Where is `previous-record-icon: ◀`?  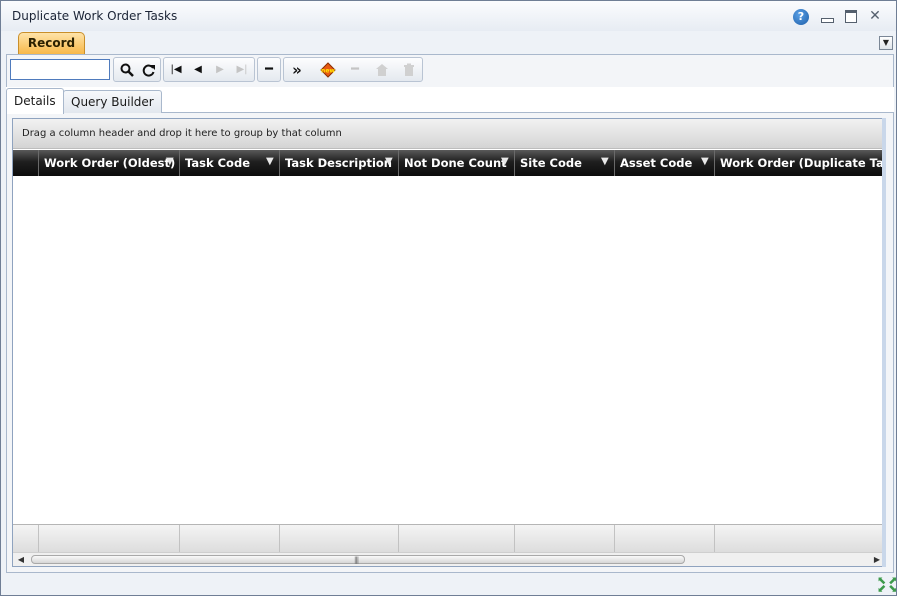 previous-record-icon: ◀ is located at coordinates (198, 70).